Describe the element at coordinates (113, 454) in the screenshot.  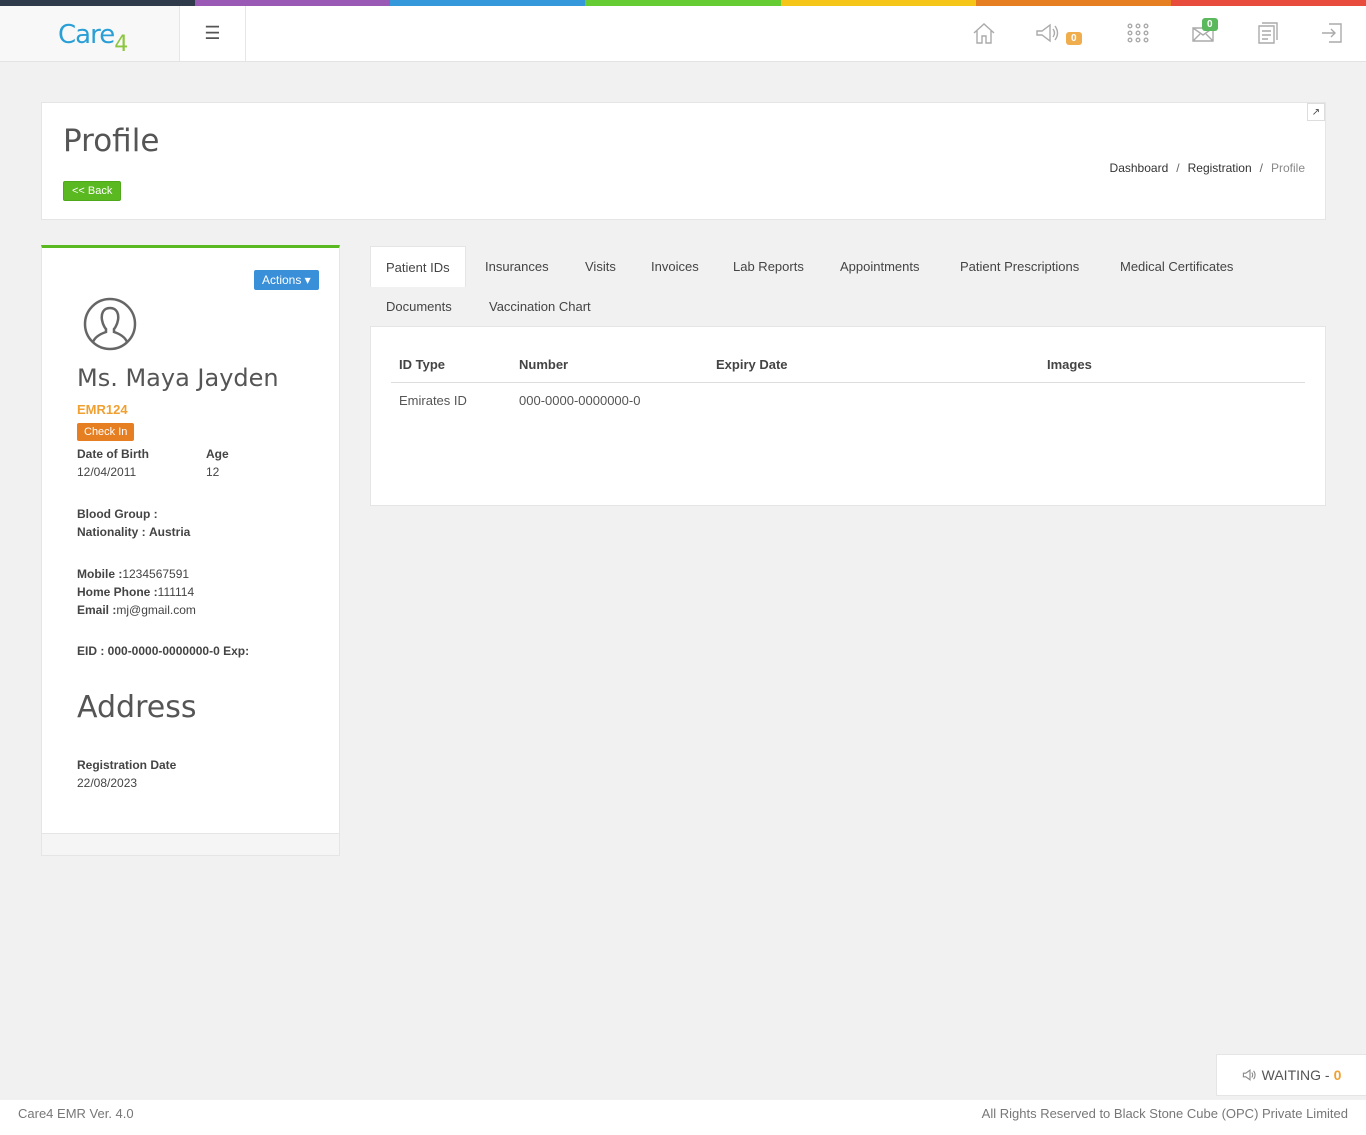
I see `dob-label: Date of Birth` at that location.